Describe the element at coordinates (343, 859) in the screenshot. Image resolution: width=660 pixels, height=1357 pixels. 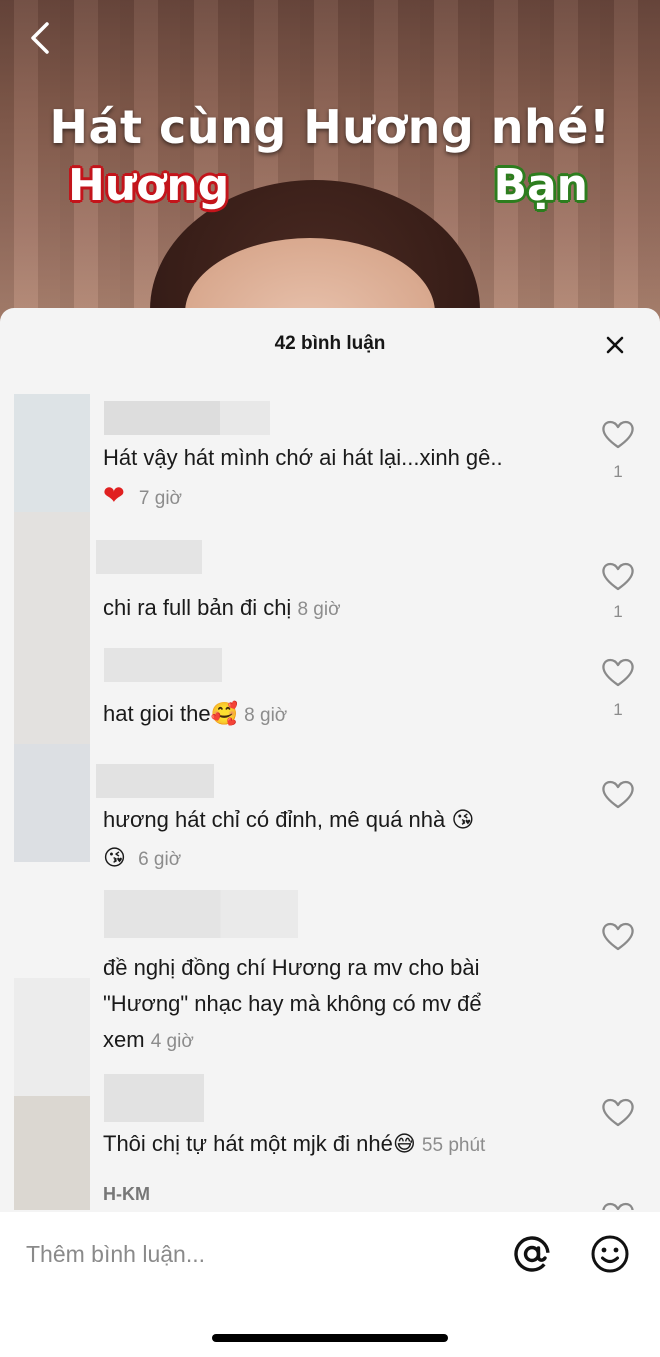
I see `comment-meta: 😘 6 giờ` at that location.